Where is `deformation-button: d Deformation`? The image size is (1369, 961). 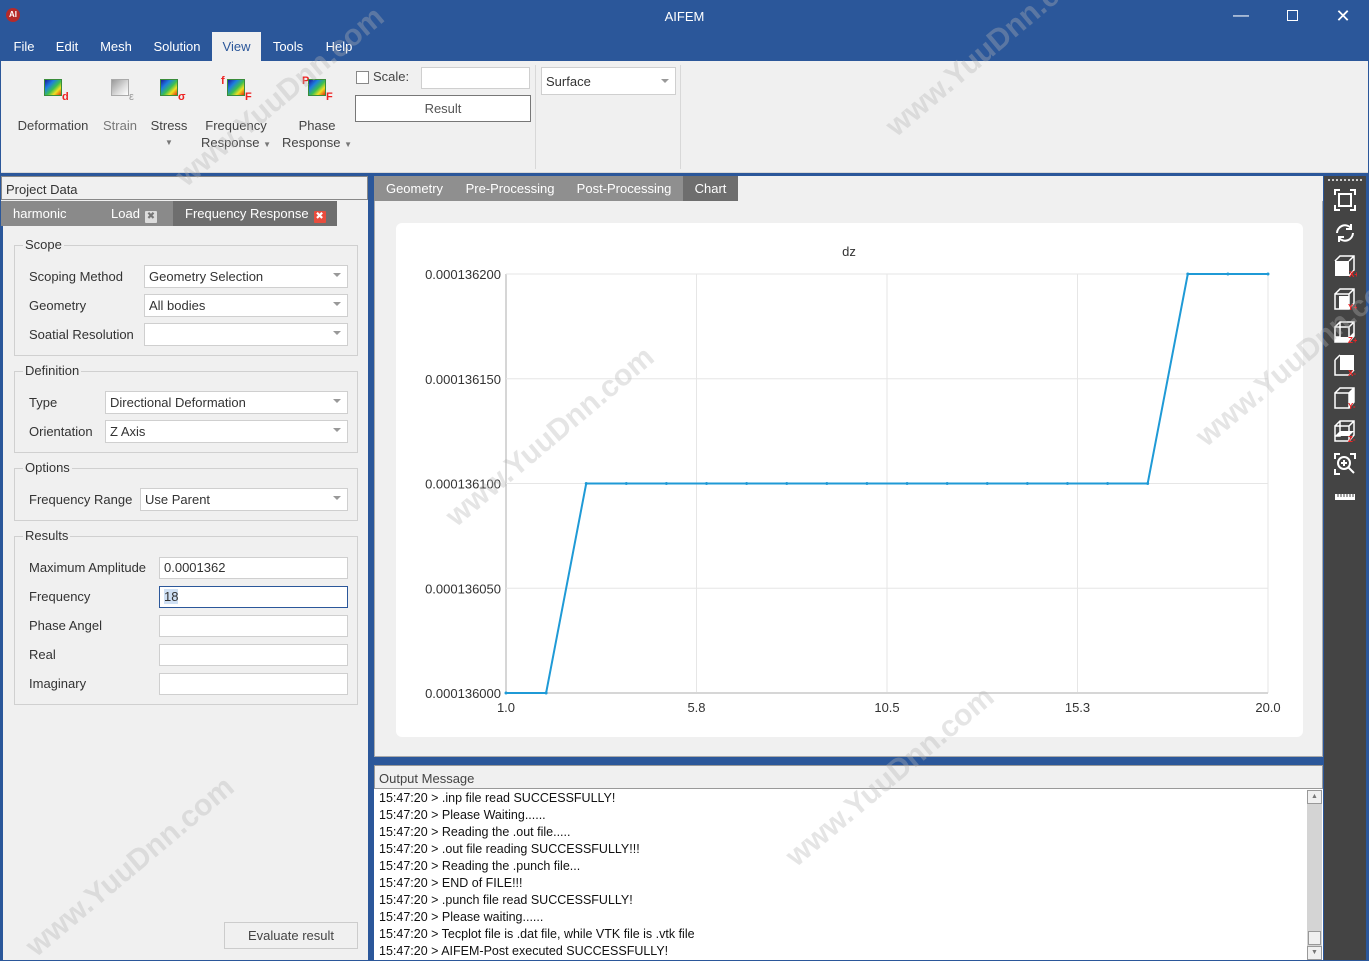 deformation-button: d Deformation is located at coordinates (53, 103).